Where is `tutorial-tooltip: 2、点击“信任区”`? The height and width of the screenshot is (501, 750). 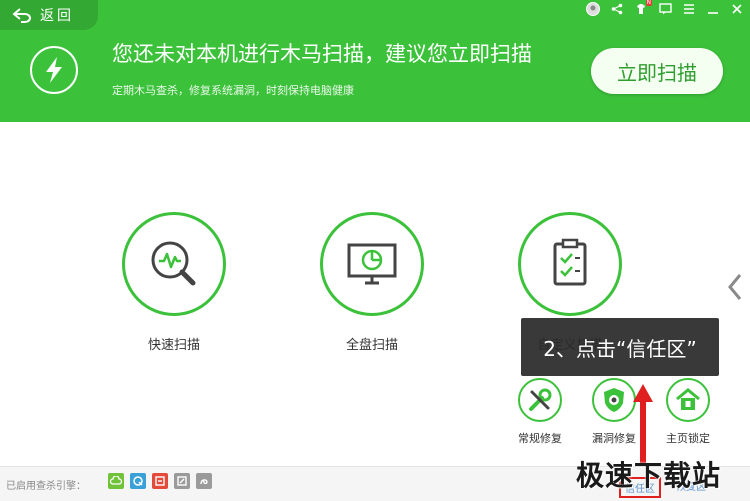
tutorial-tooltip: 2、点击“信任区” is located at coordinates (620, 347).